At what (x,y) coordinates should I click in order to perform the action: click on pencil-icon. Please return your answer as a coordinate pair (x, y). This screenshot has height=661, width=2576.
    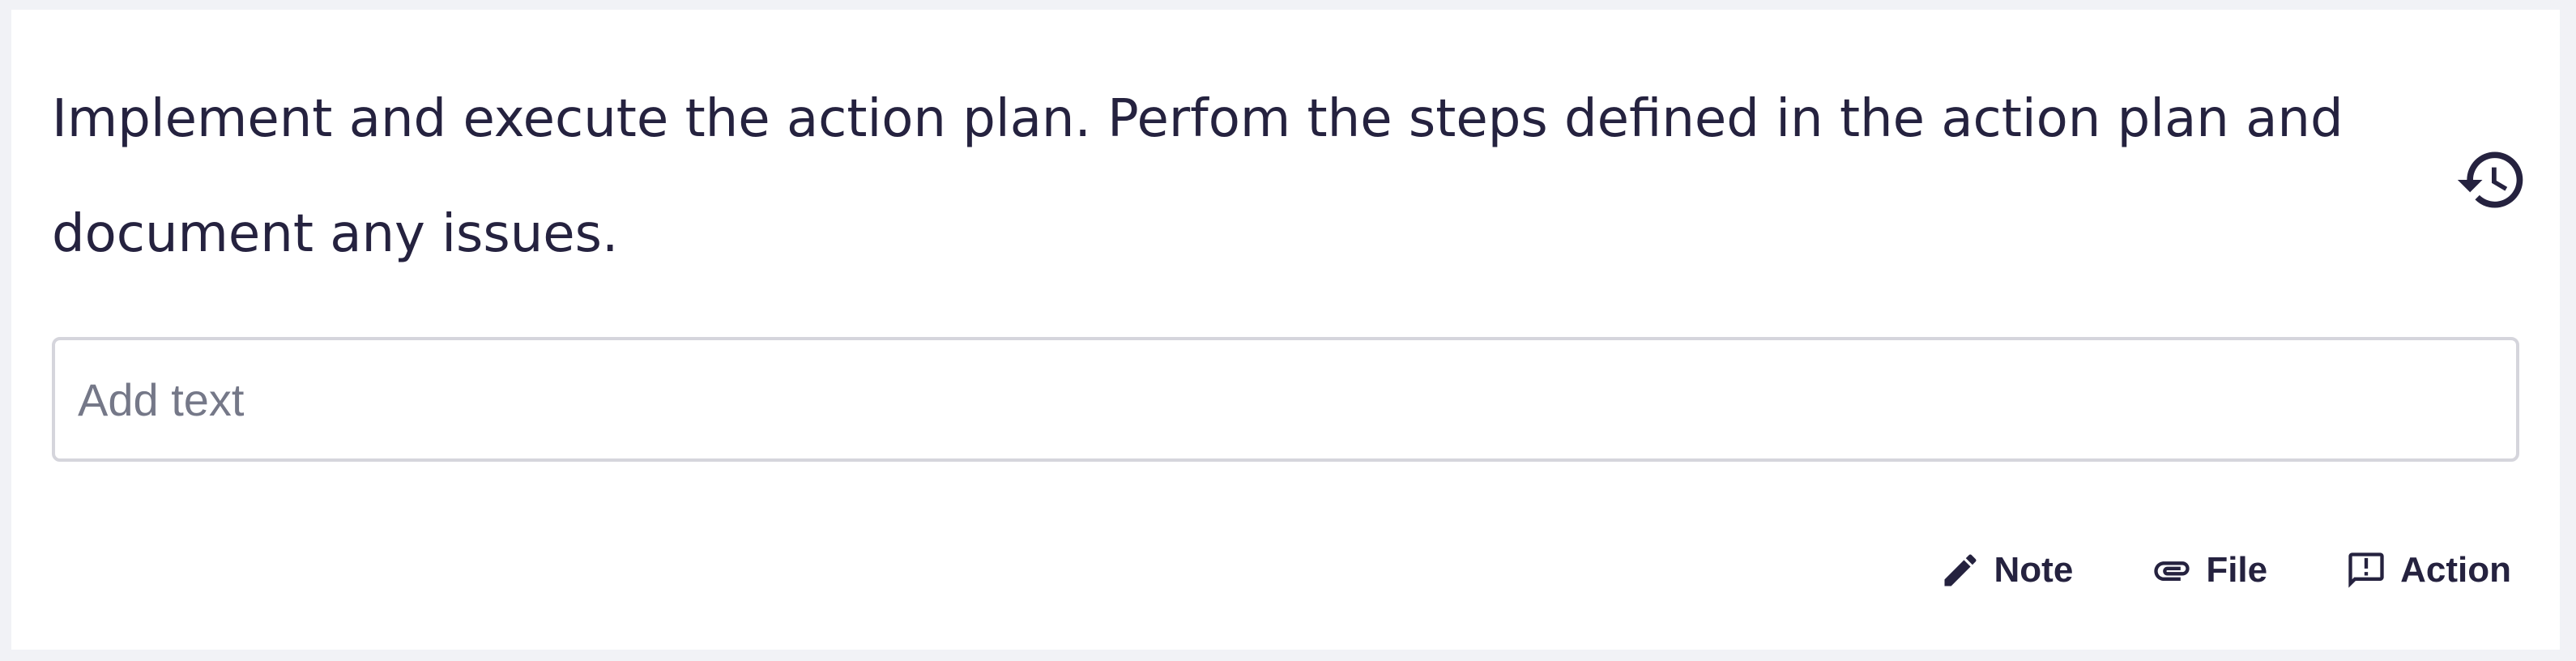
    Looking at the image, I should click on (1960, 570).